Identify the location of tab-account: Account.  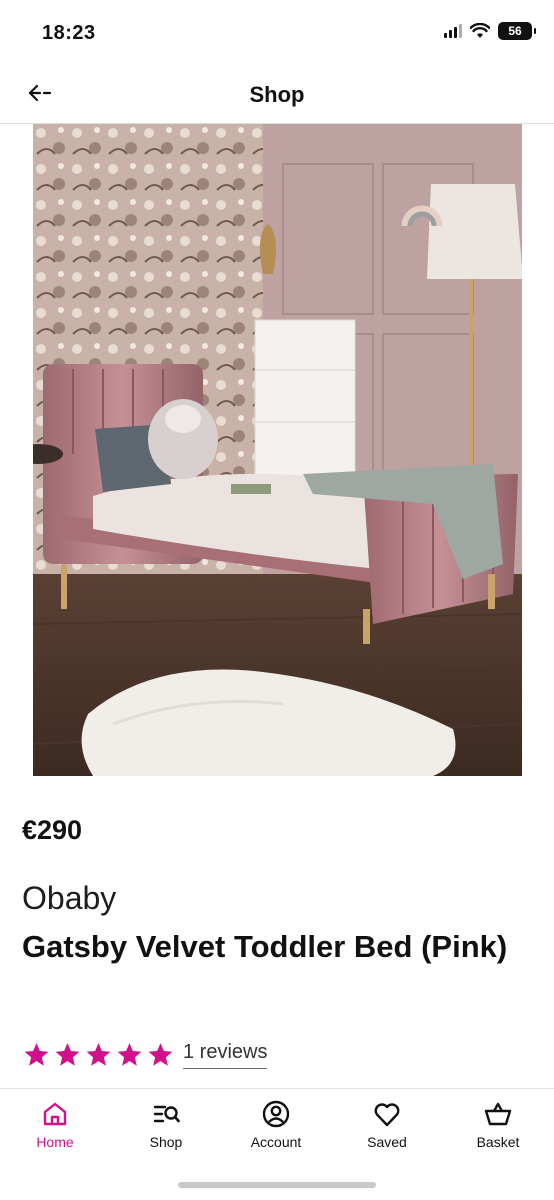
(276, 1124).